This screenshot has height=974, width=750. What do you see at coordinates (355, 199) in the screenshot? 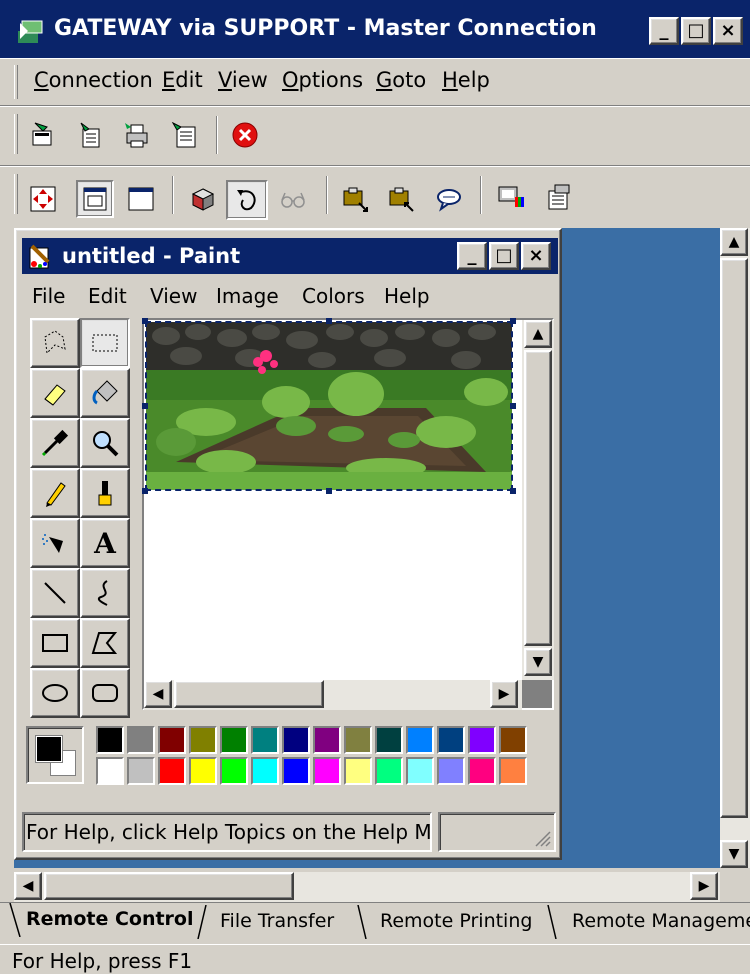
I see `clipboard-send-button` at bounding box center [355, 199].